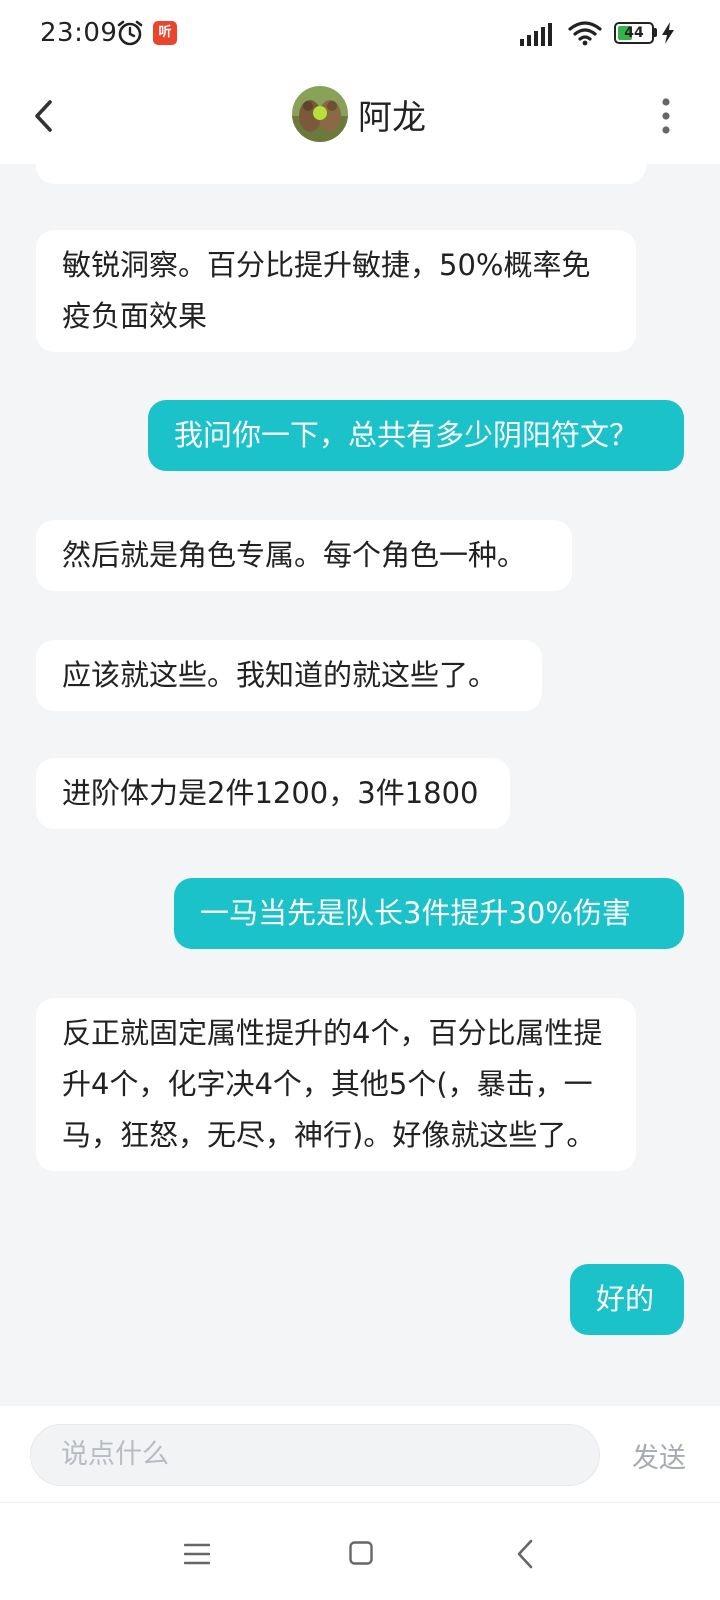  I want to click on send-button: 发送, so click(659, 1455).